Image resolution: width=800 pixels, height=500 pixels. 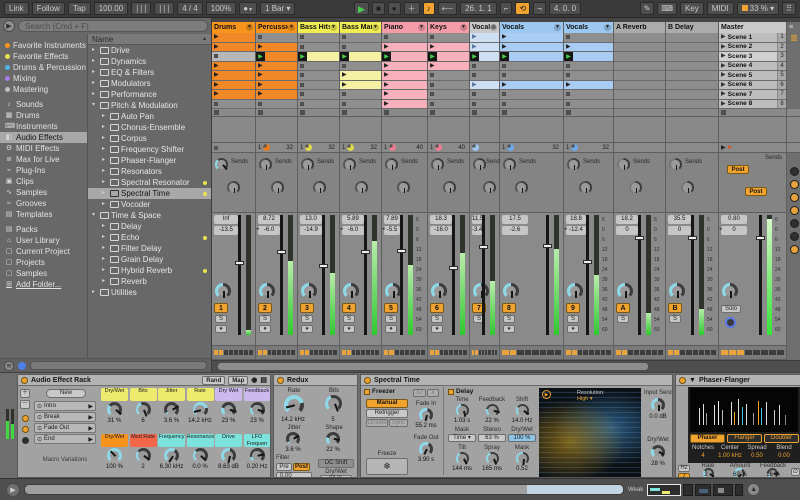 I want to click on macro-knob, so click(x=114, y=409).